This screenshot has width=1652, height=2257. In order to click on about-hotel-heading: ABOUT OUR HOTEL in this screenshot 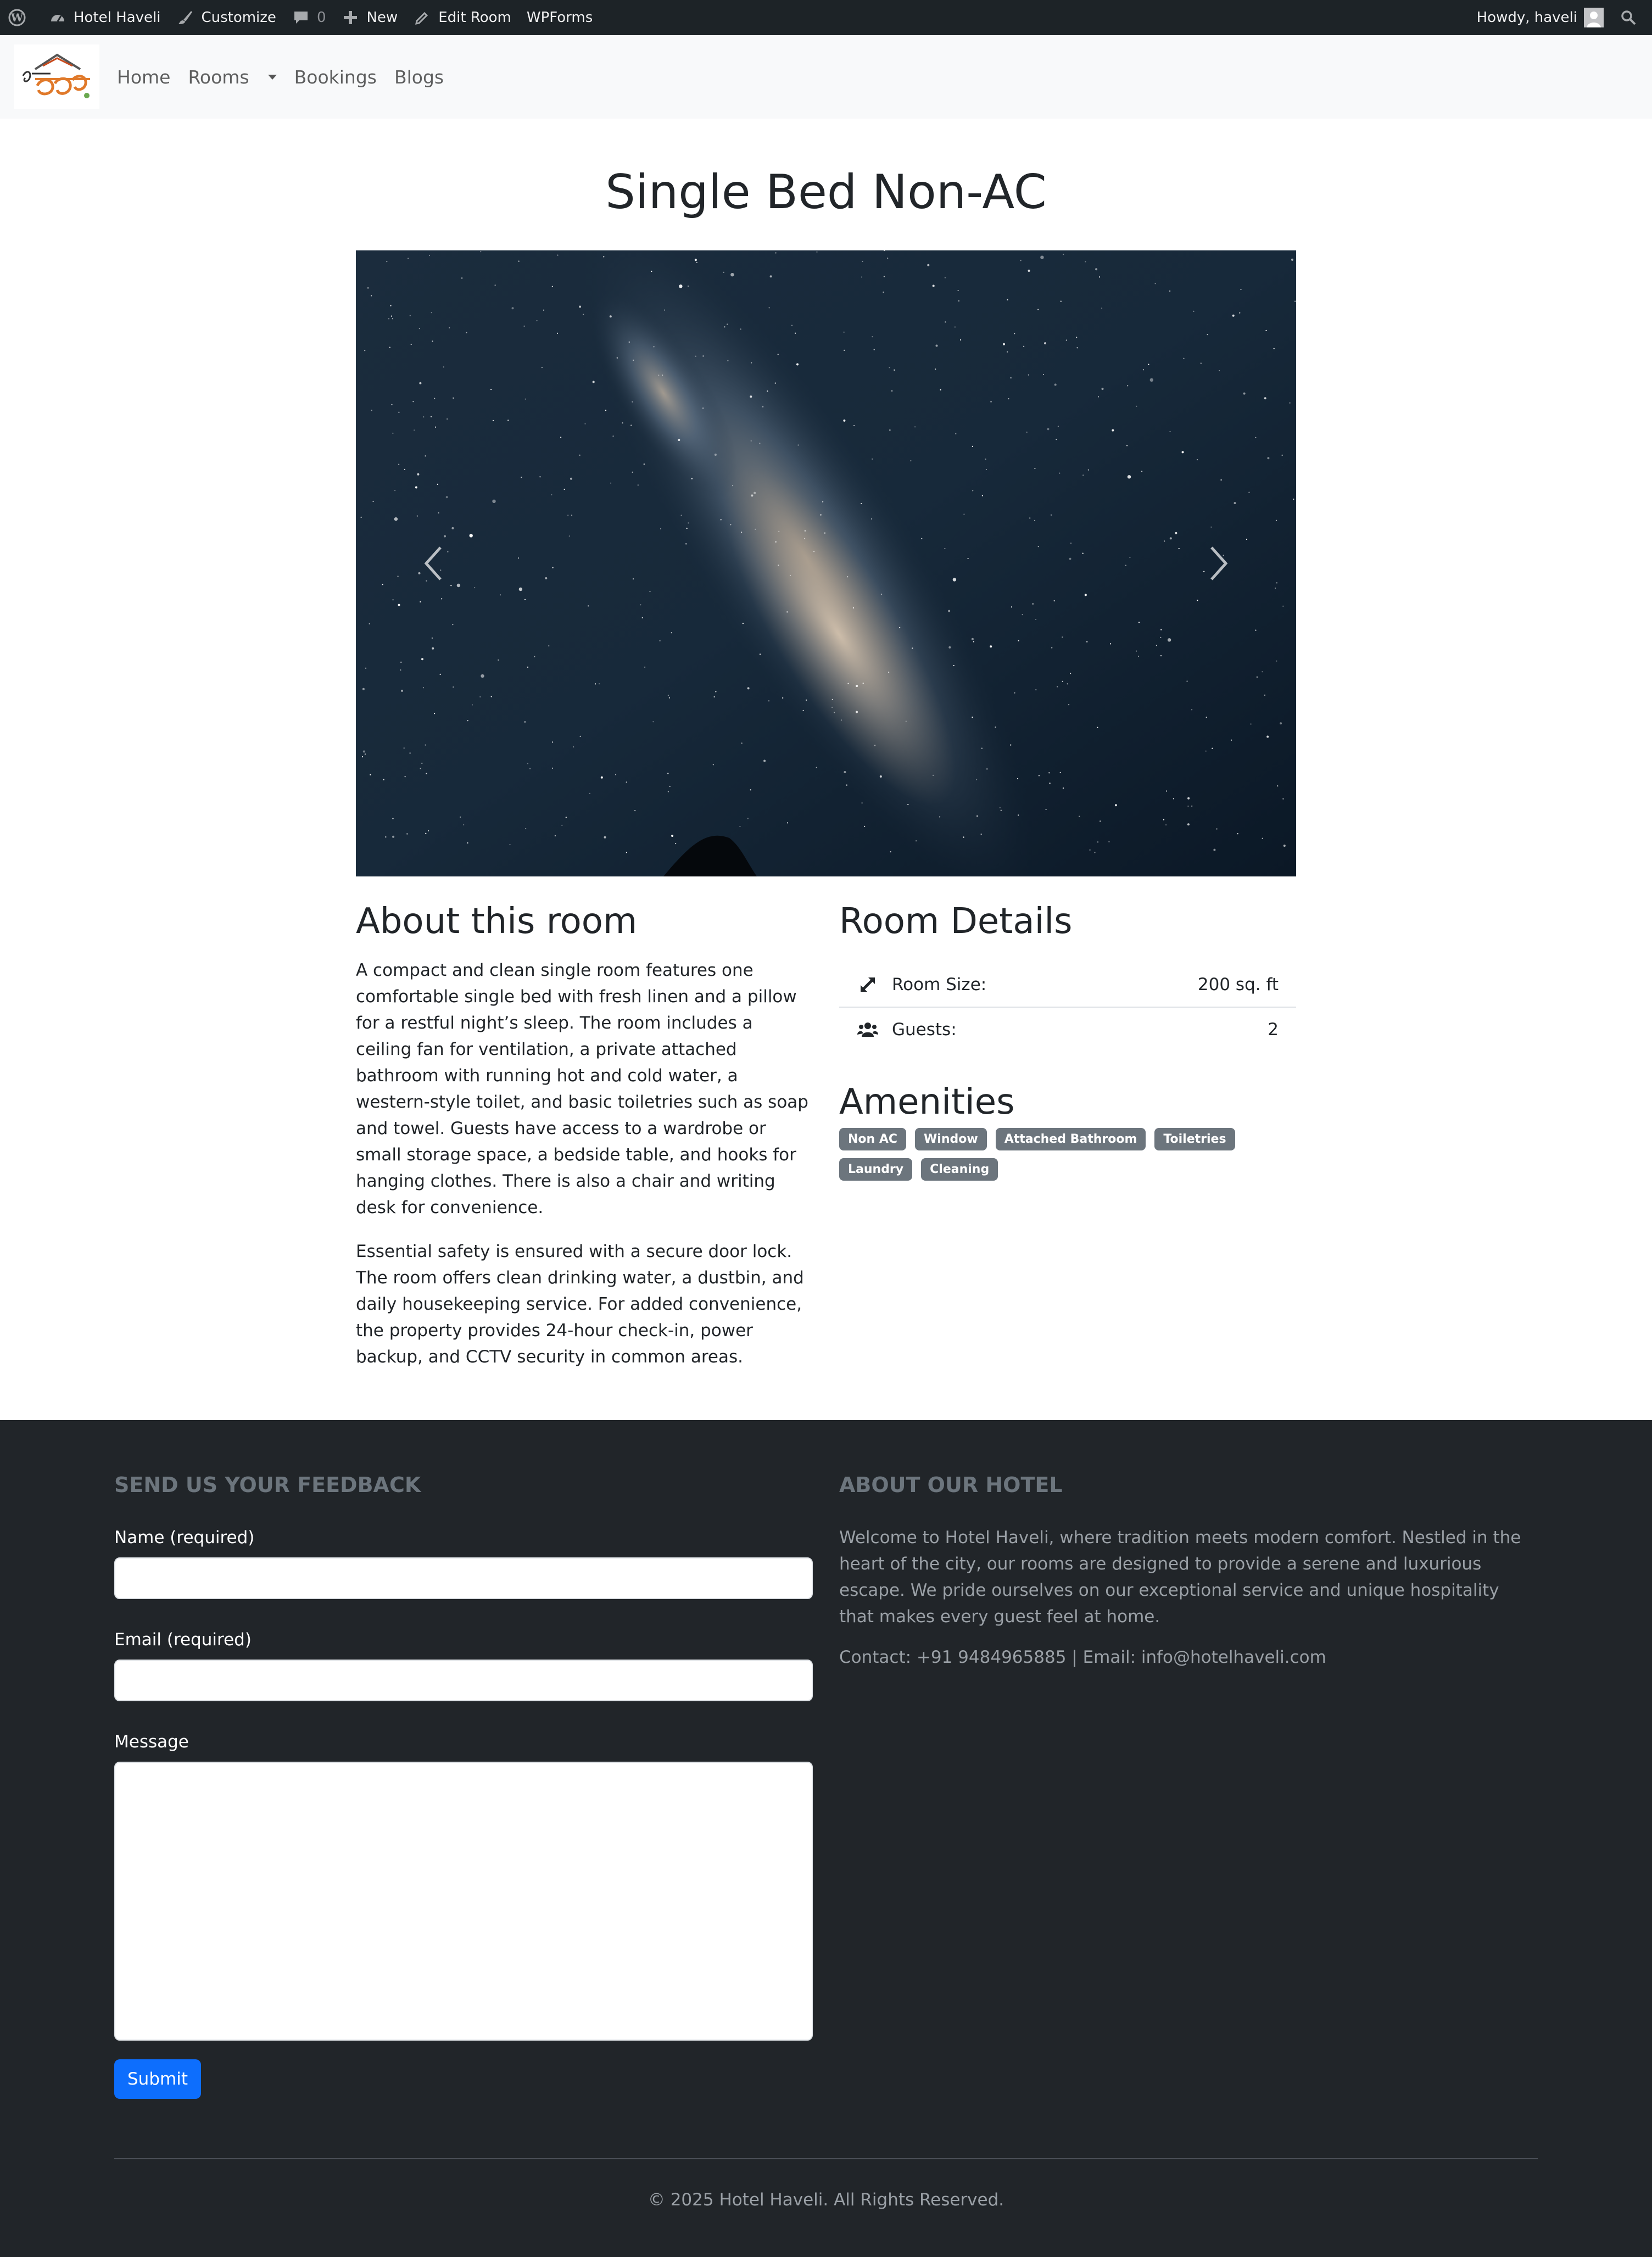, I will do `click(951, 1485)`.